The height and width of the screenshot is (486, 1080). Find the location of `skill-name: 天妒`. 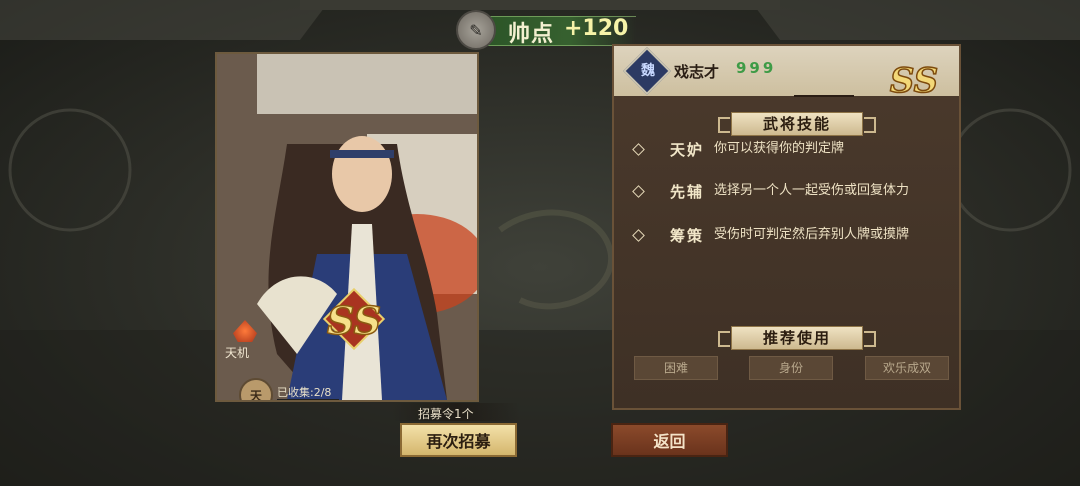

skill-name: 天妒 is located at coordinates (687, 150).